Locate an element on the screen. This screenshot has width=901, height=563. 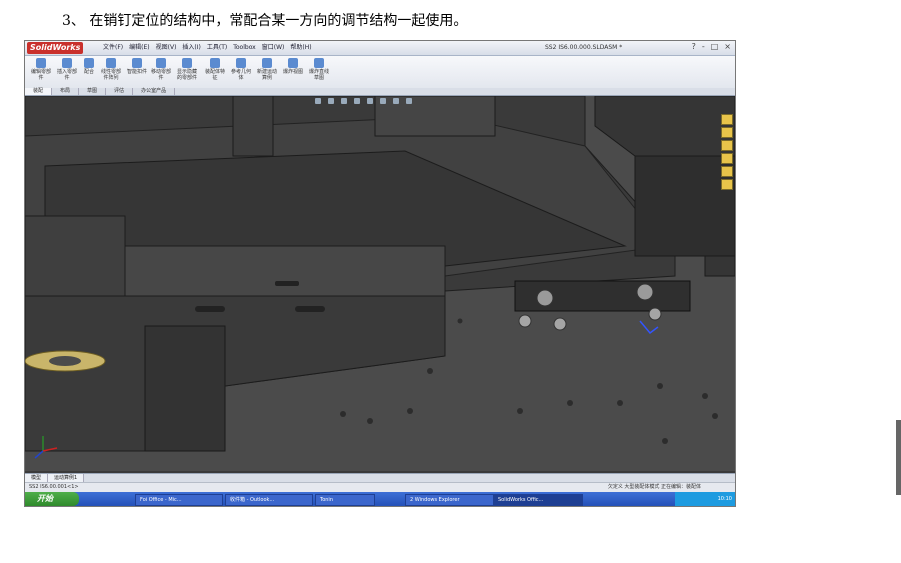
menu-view: 视图(V) is located at coordinates (166, 48).